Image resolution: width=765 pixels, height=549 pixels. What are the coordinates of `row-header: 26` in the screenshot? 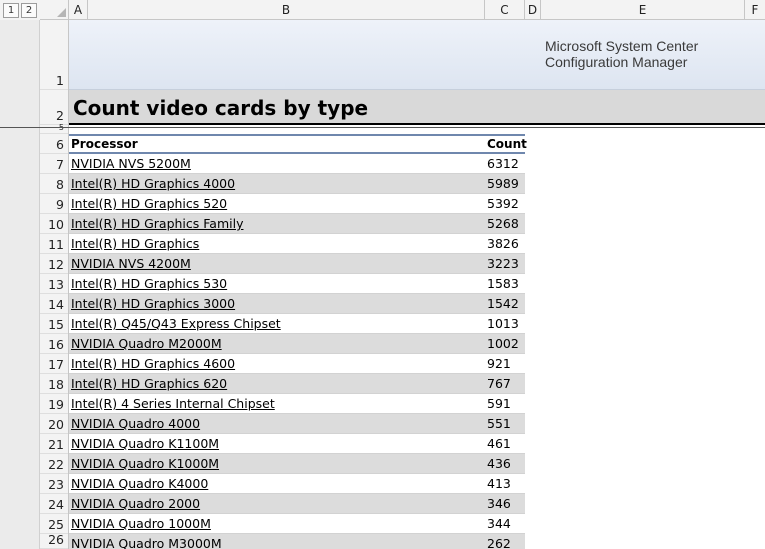 It's located at (54, 540).